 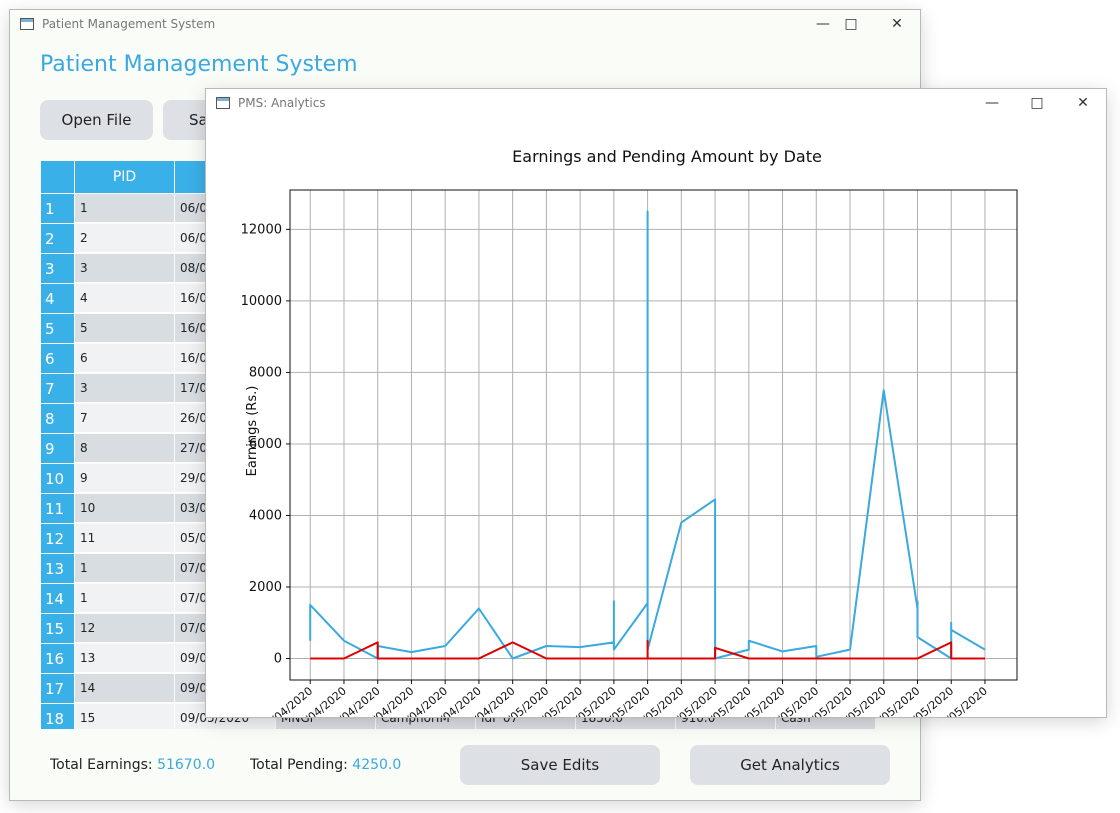 What do you see at coordinates (57, 508) in the screenshot?
I see `row-number: 11` at bounding box center [57, 508].